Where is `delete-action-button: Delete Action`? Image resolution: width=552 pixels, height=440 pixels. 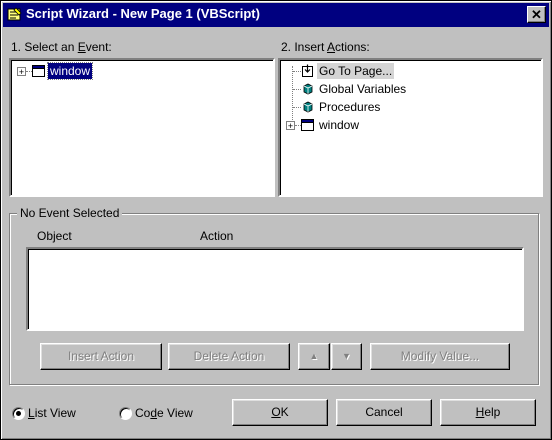
delete-action-button: Delete Action is located at coordinates (229, 356).